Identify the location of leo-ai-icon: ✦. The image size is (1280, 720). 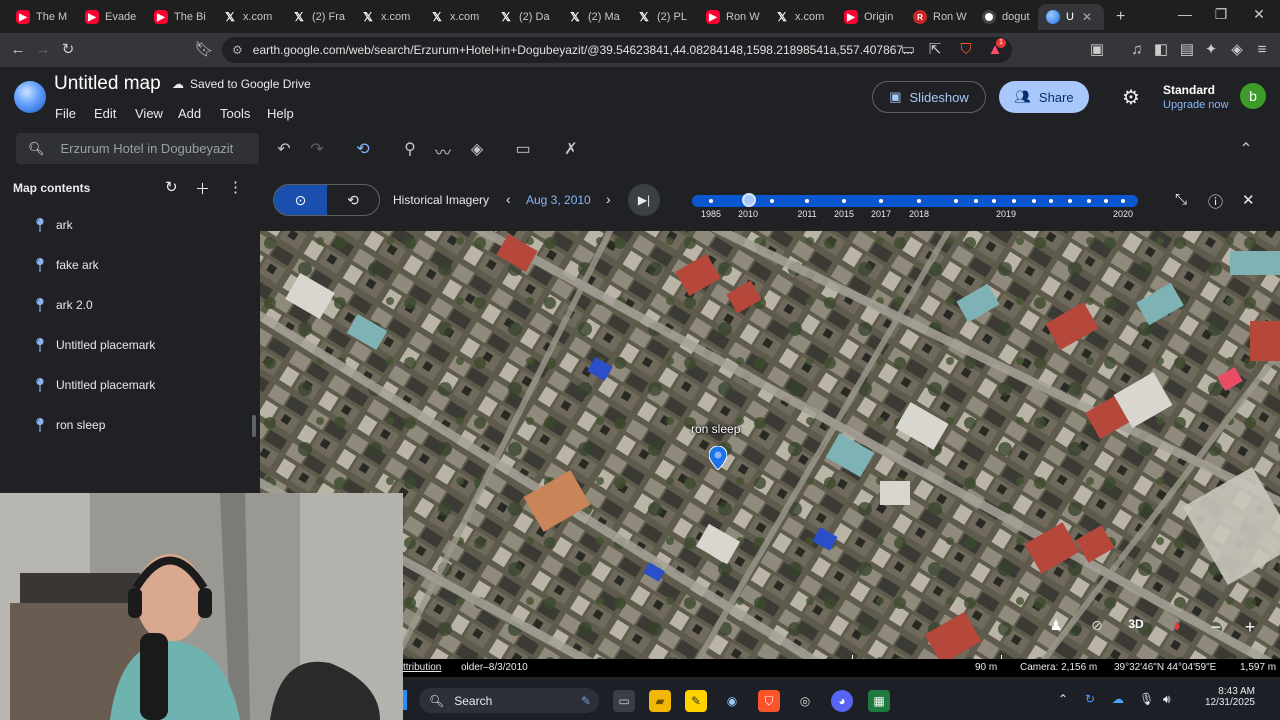
(1211, 50).